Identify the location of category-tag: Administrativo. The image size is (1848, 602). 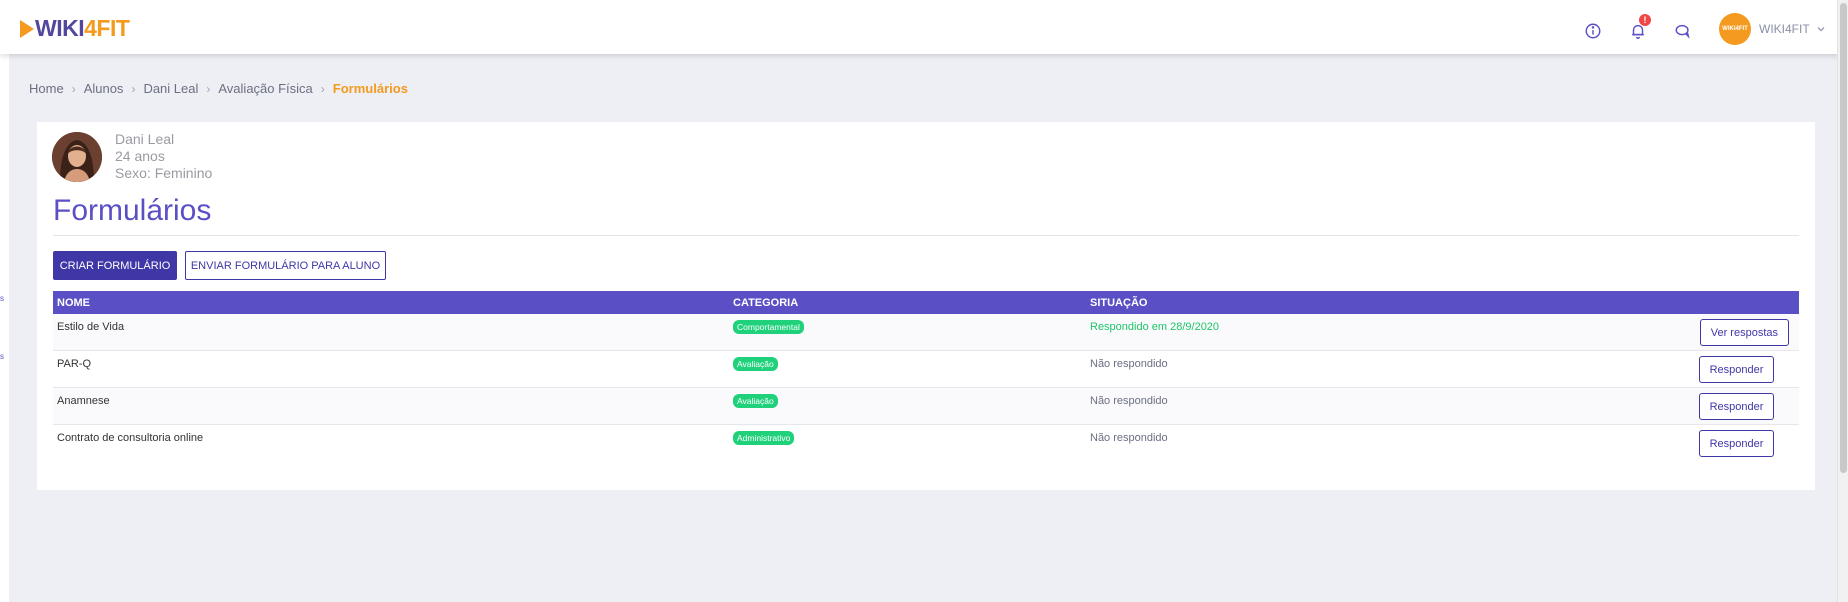
(764, 438).